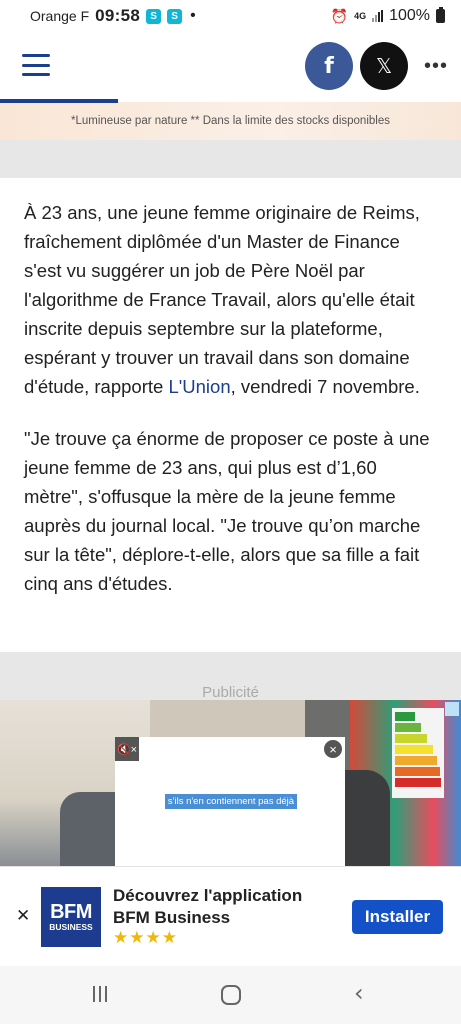 The height and width of the screenshot is (1024, 461). What do you see at coordinates (378, 16) in the screenshot?
I see `signal-icon` at bounding box center [378, 16].